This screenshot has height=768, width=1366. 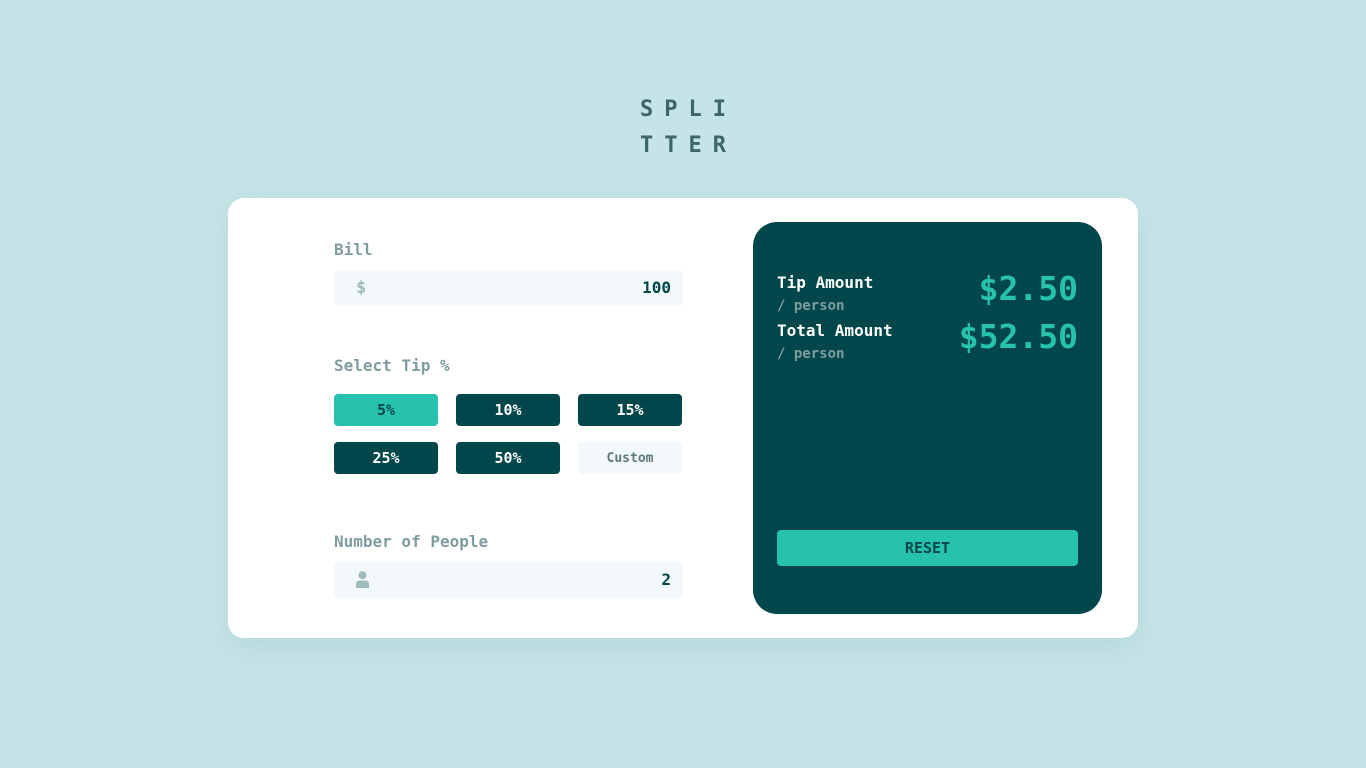 What do you see at coordinates (386, 458) in the screenshot?
I see `tip-button-25: 25%` at bounding box center [386, 458].